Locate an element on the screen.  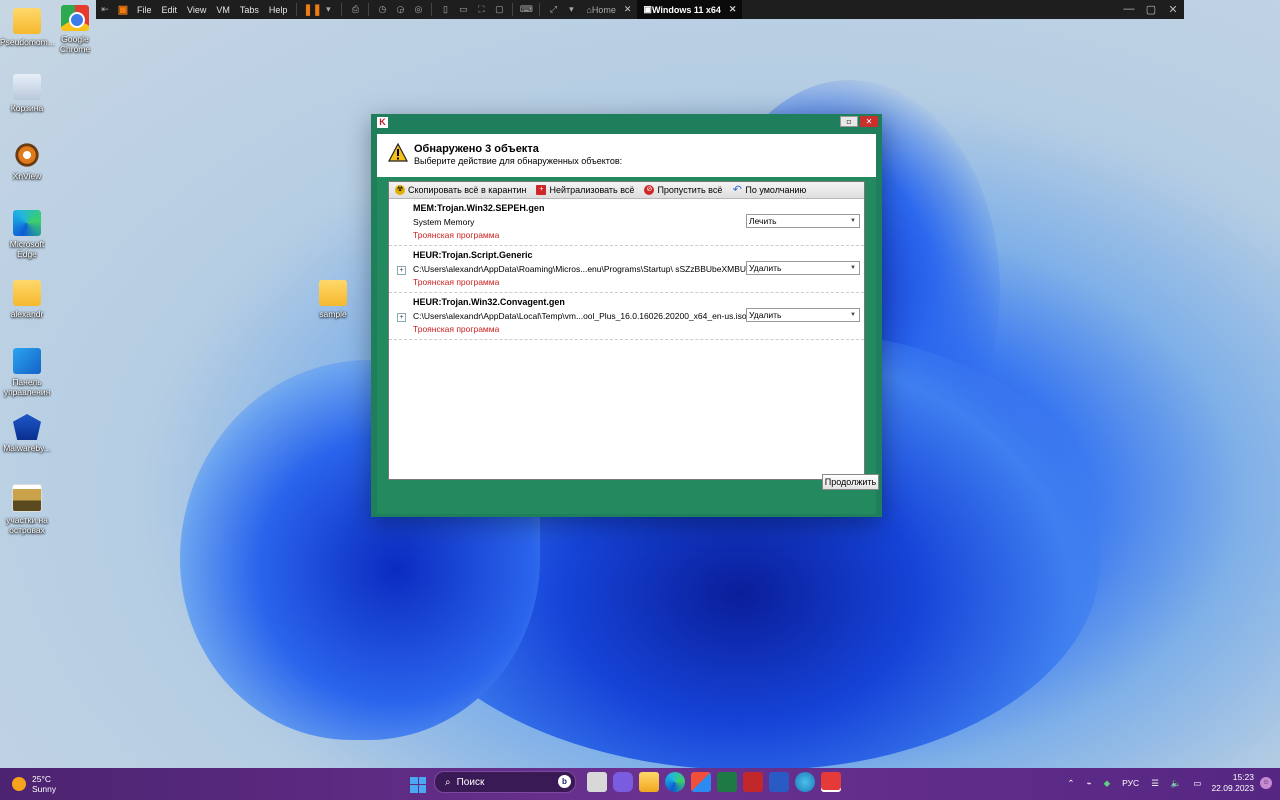
task-view-icon is located at coordinates (597, 782).